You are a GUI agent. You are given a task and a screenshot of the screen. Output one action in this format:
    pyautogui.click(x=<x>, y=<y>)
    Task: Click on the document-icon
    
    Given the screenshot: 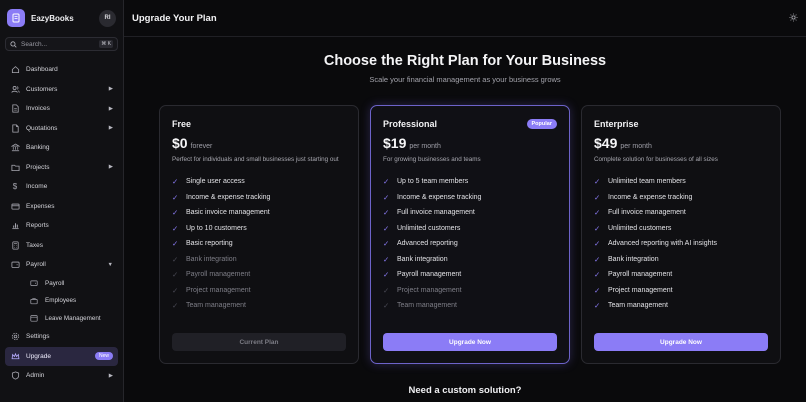 What is the action you would take?
    pyautogui.click(x=15, y=128)
    